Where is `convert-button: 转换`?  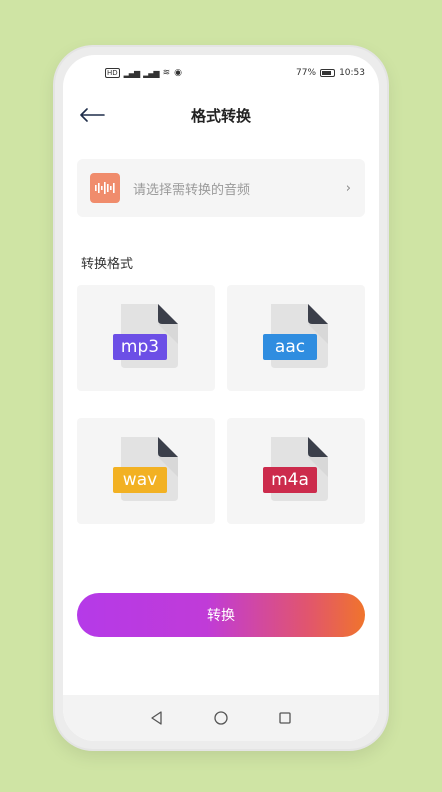 convert-button: 转换 is located at coordinates (221, 615).